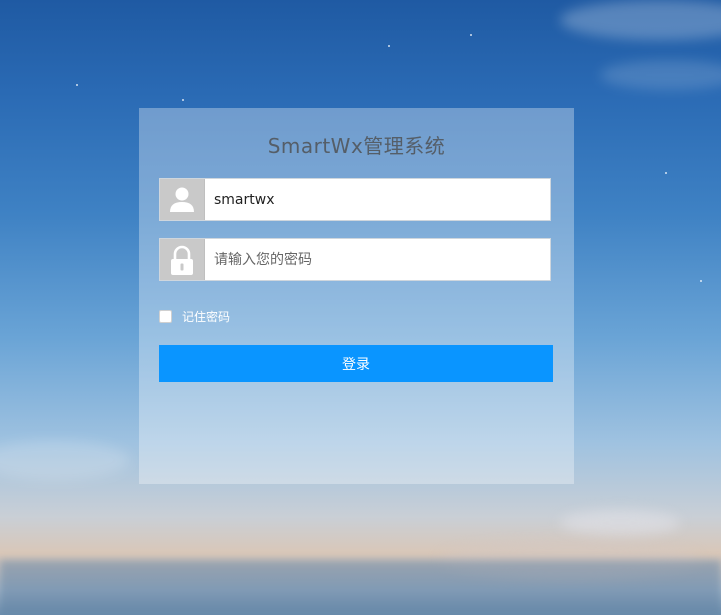 The height and width of the screenshot is (615, 721). I want to click on remember-password-label: 记住密码, so click(206, 317).